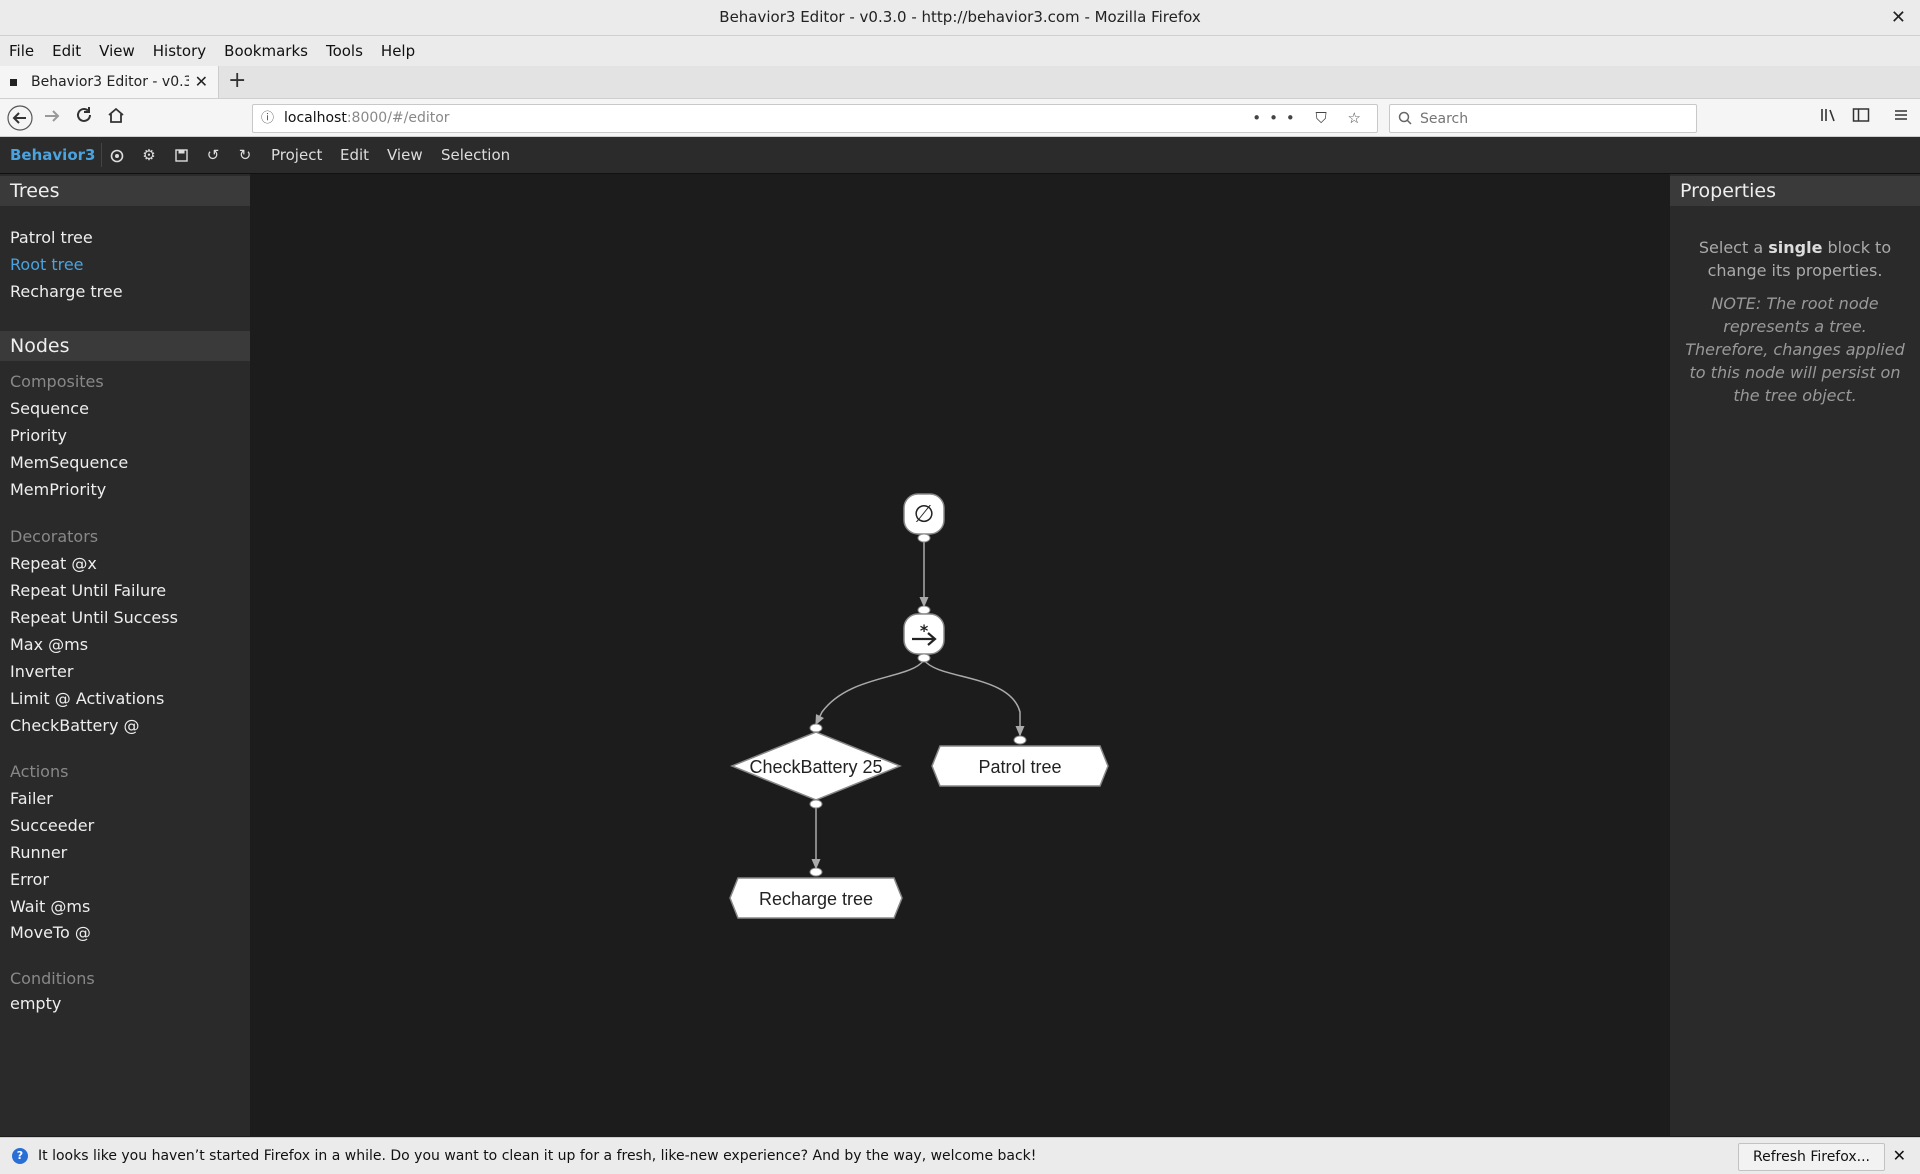 The width and height of the screenshot is (1920, 1174). Describe the element at coordinates (405, 155) in the screenshot. I see `app-menu-view: View` at that location.